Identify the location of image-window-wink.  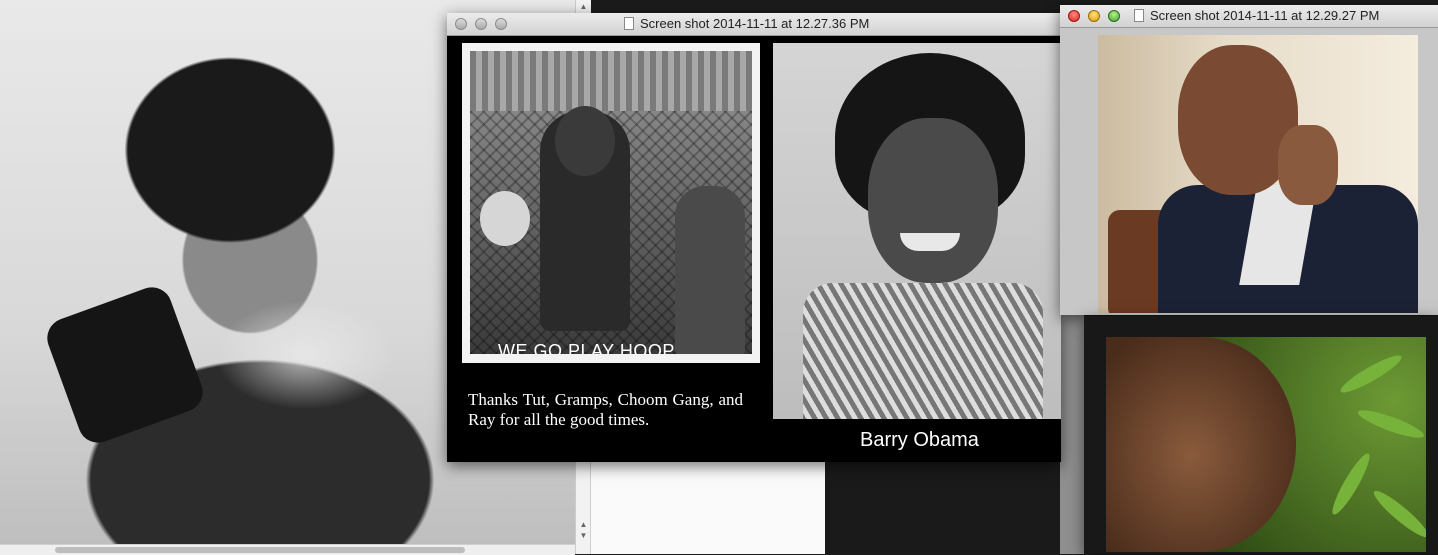
(1261, 435).